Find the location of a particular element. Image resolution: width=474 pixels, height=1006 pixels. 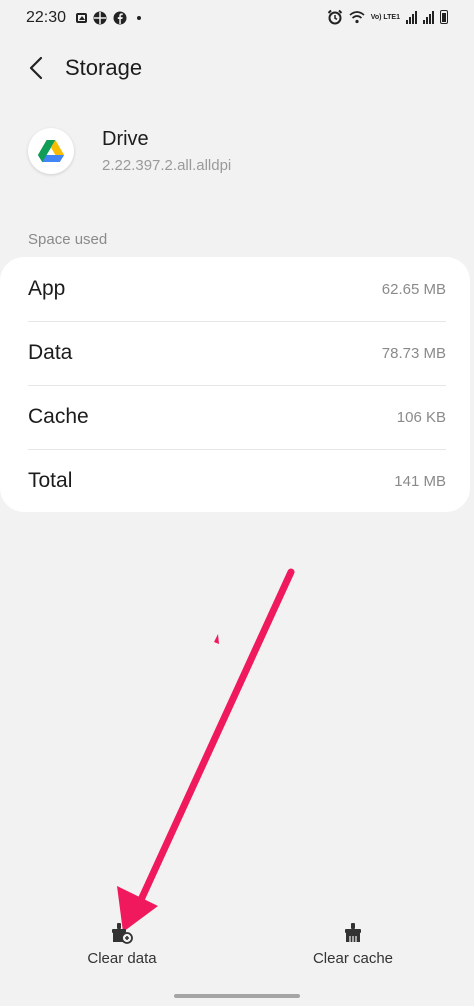

wifi-icon is located at coordinates (357, 17).